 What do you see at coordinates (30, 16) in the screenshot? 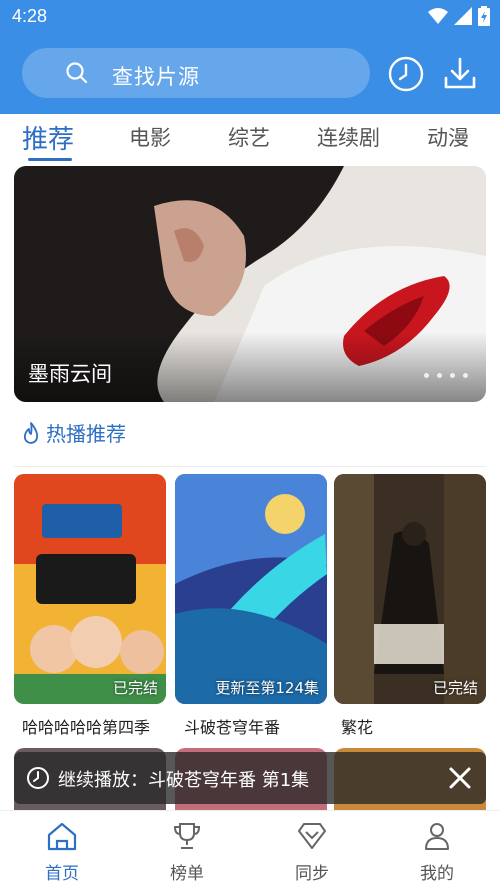
I see `status-time: 4:28` at bounding box center [30, 16].